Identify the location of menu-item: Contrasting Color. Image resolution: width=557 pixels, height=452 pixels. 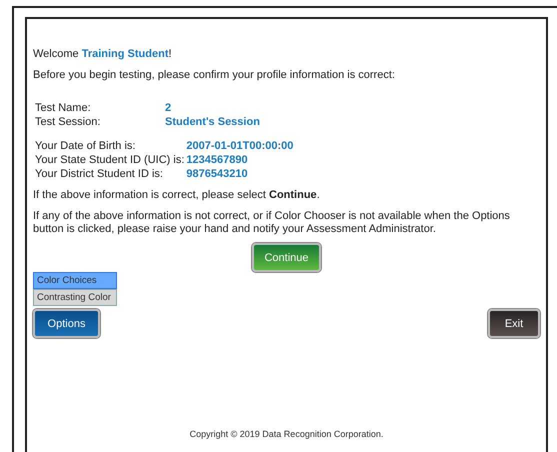
(75, 297).